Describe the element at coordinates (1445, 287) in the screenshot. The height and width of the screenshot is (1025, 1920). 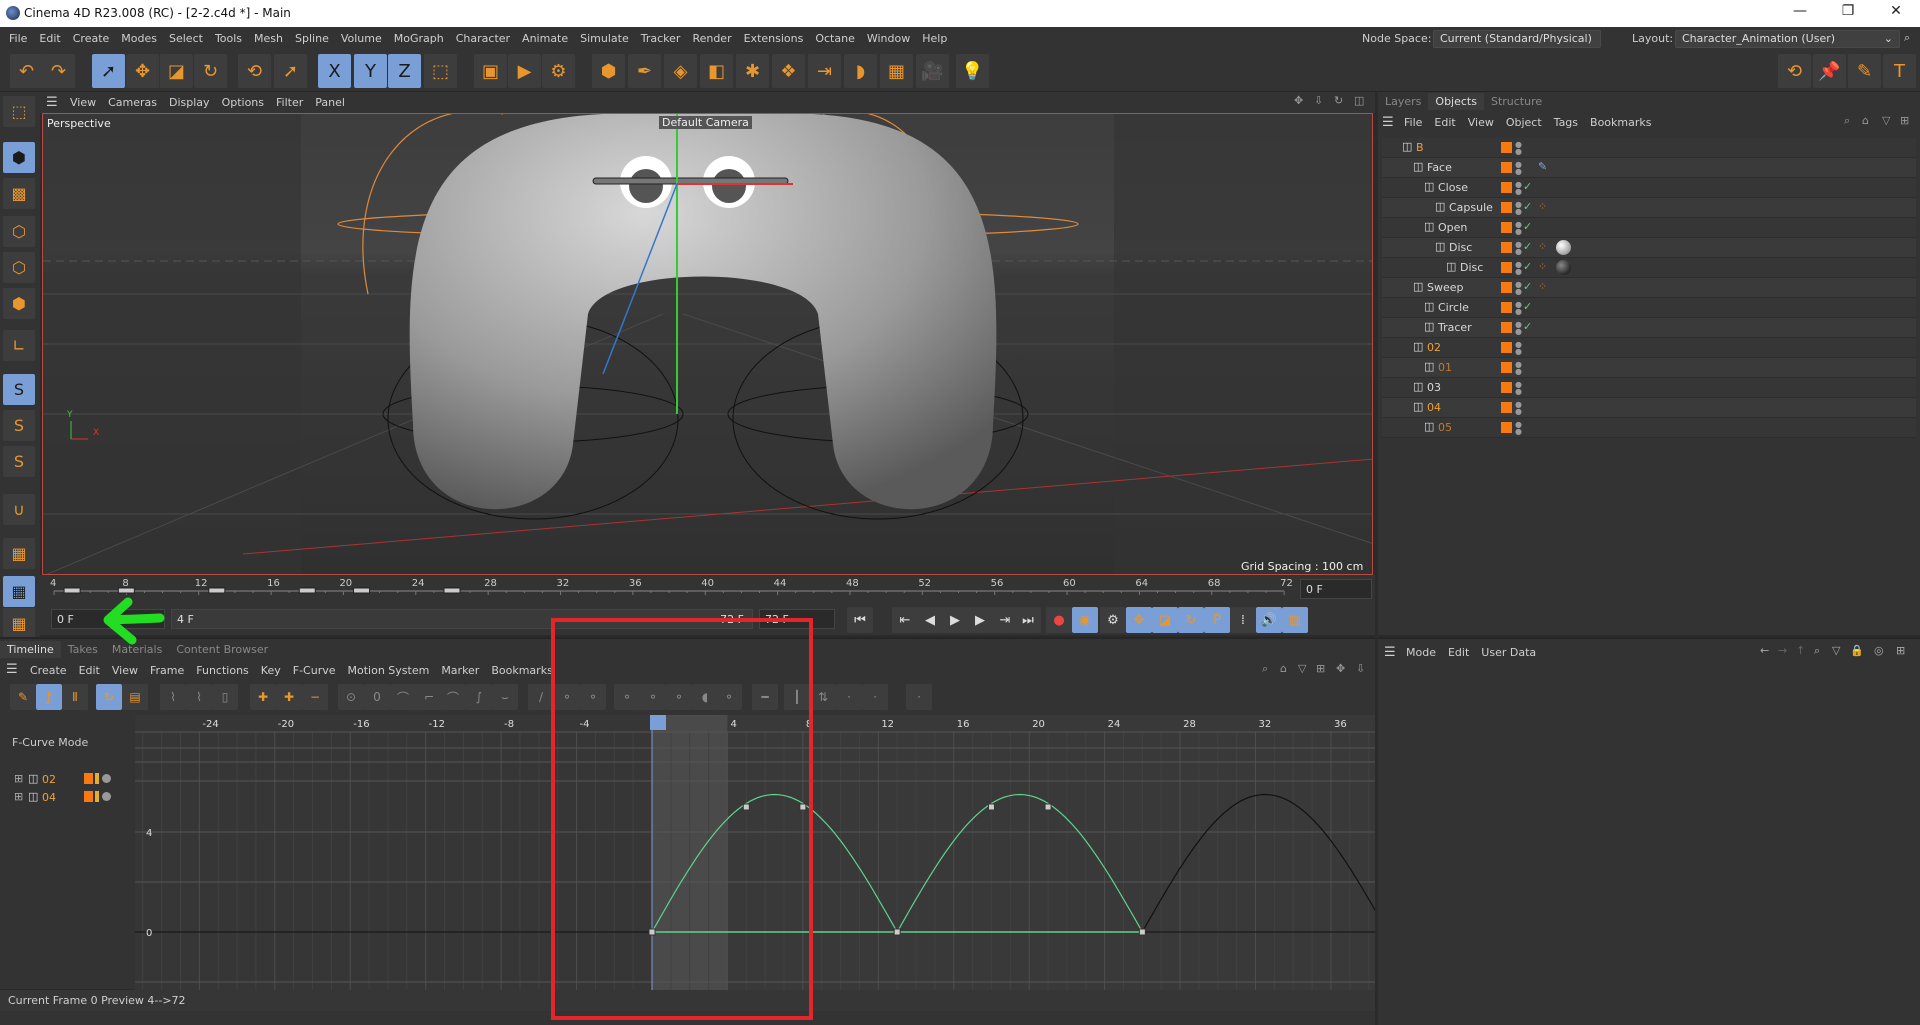
I see `object-name: Sweep` at that location.